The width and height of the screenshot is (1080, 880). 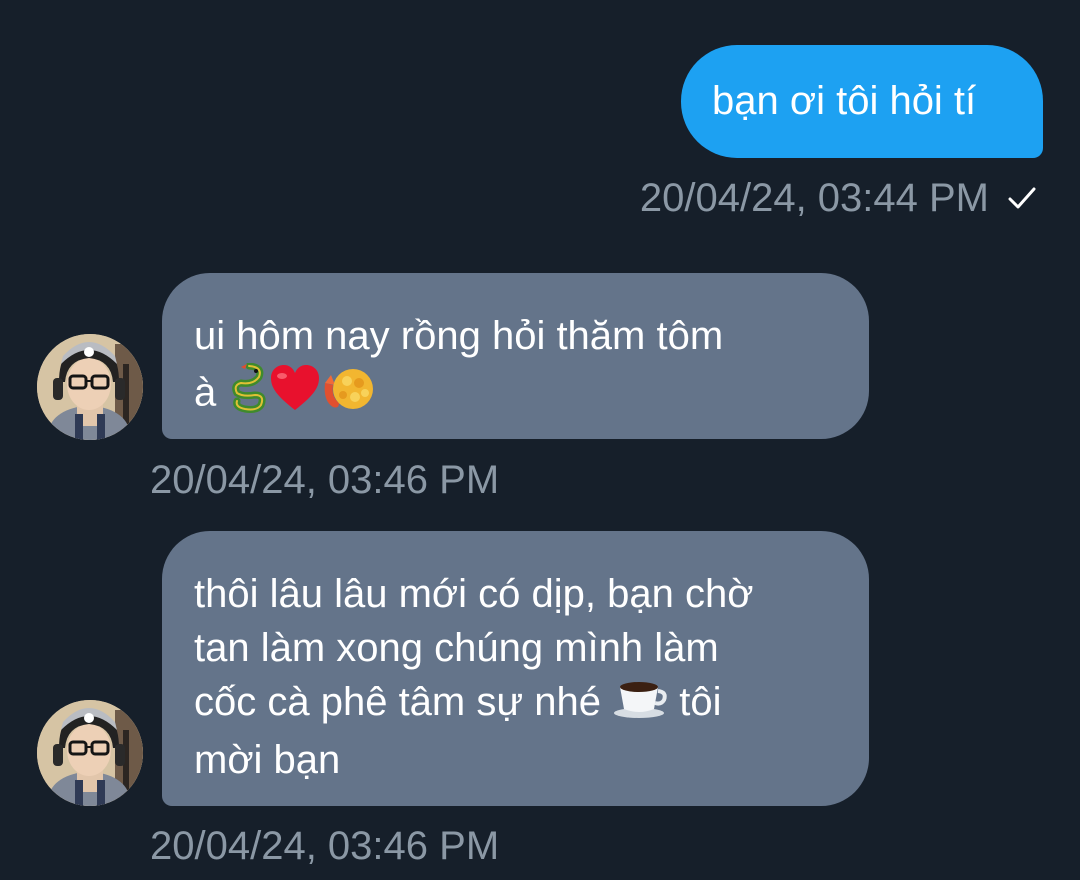 I want to click on message-text: bạn ơi tôi hỏi tí, so click(x=844, y=101).